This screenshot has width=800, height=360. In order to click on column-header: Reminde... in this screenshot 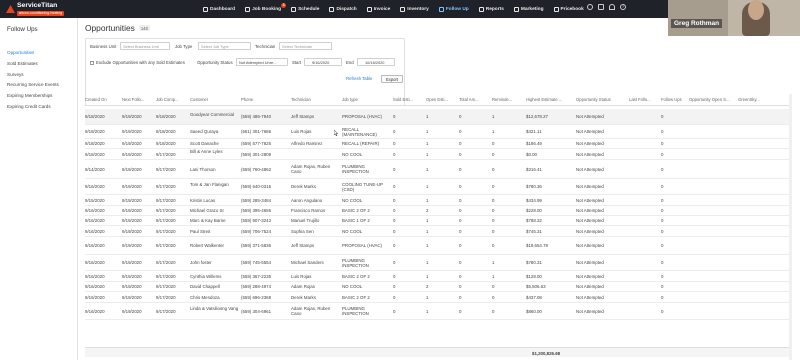, I will do `click(508, 99)`.